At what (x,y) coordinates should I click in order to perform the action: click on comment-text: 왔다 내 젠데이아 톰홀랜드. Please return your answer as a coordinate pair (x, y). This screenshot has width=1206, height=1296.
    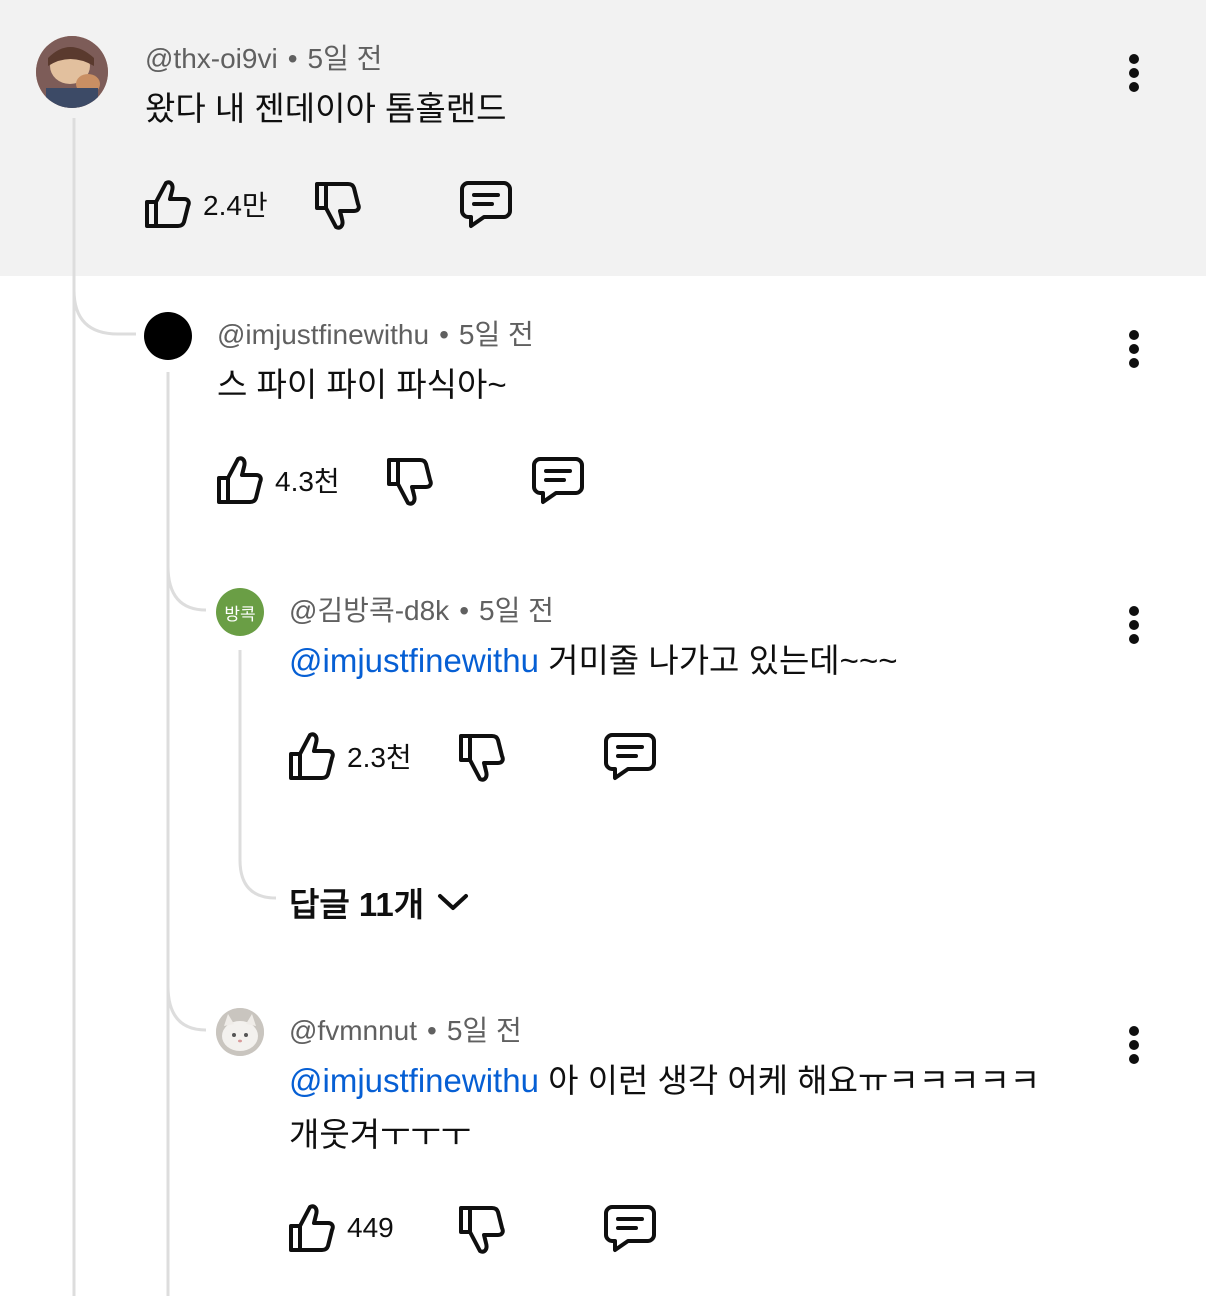
    Looking at the image, I should click on (325, 109).